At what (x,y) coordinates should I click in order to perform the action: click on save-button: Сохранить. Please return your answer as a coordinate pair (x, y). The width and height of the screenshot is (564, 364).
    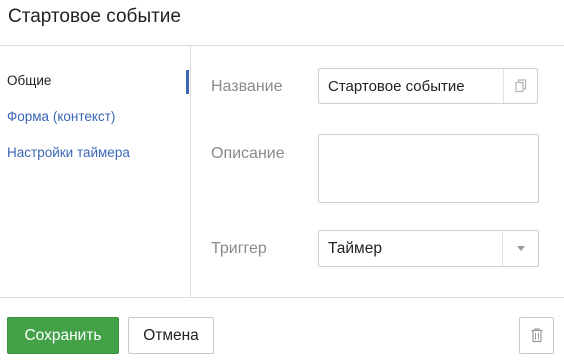
    Looking at the image, I should click on (63, 335).